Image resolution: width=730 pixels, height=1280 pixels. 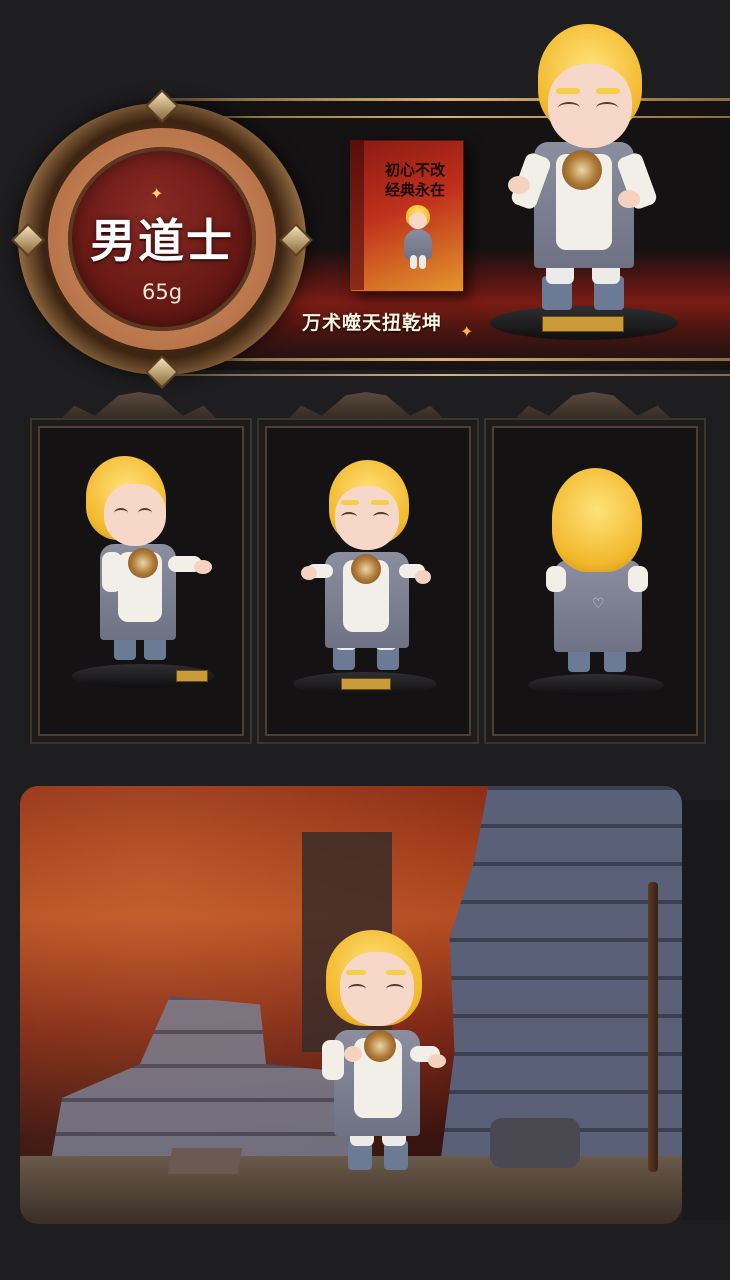 I want to click on front-view-figure-image, so click(x=368, y=580).